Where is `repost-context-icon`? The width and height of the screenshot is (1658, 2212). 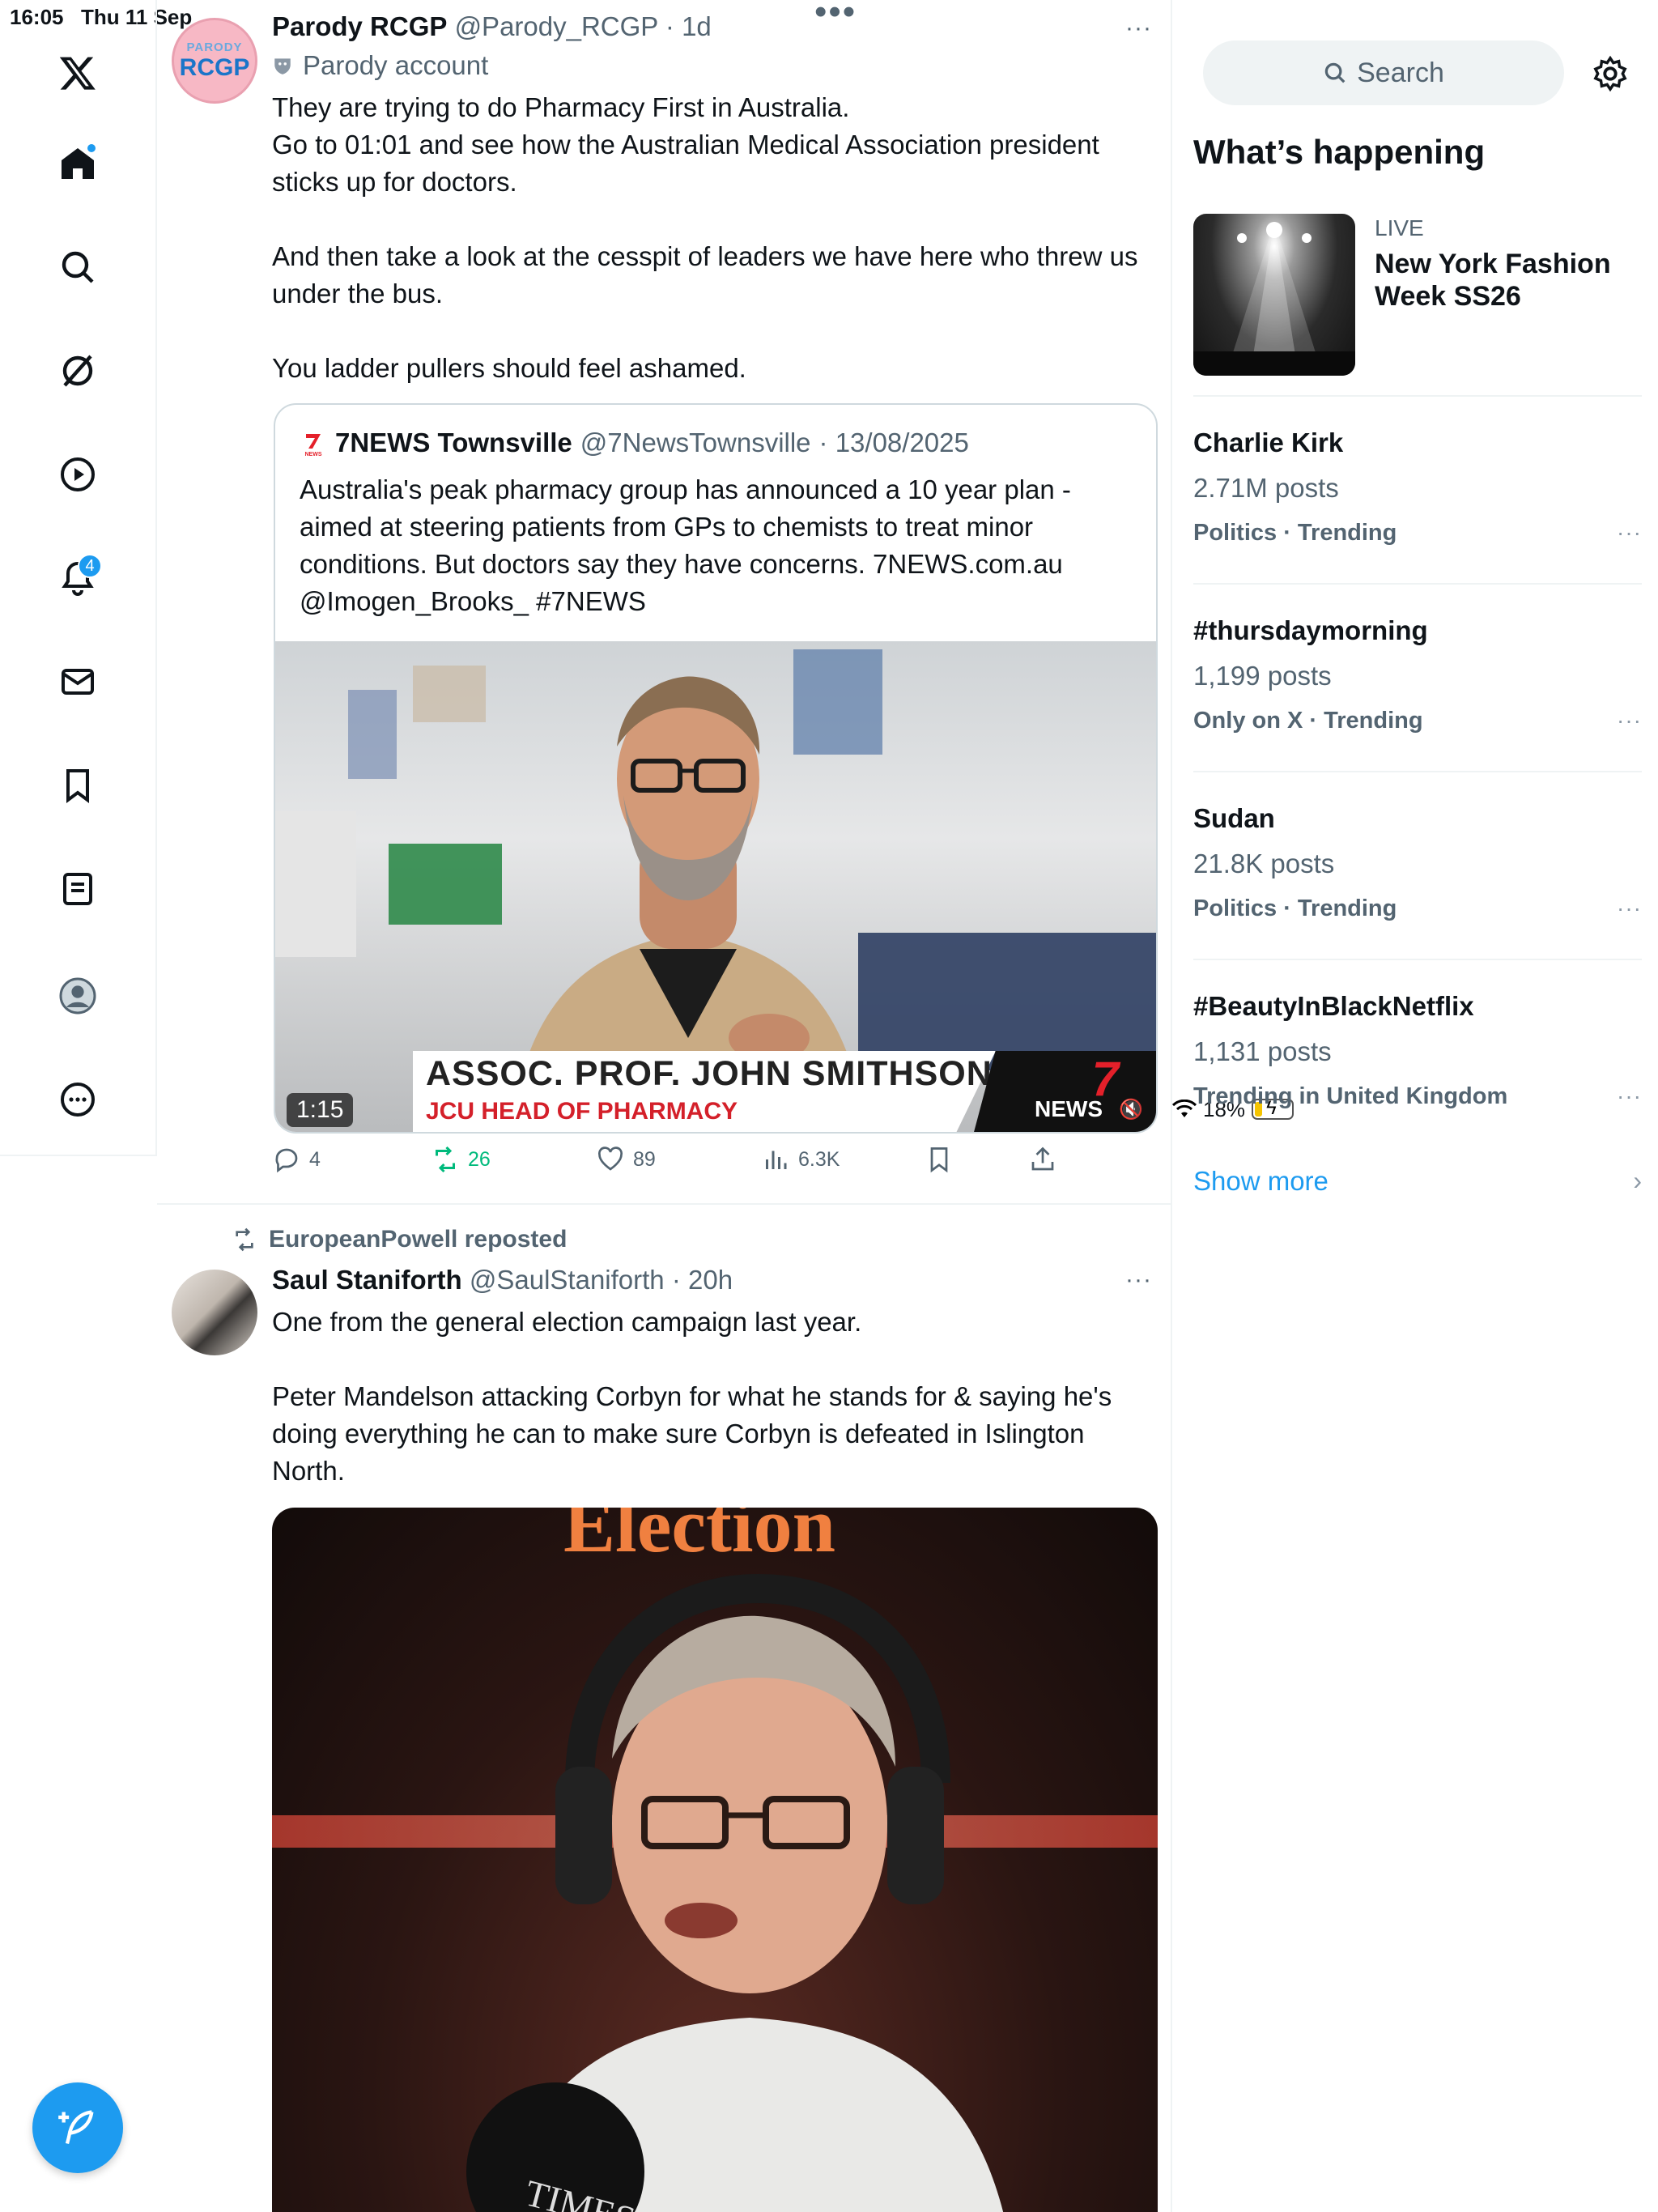 repost-context-icon is located at coordinates (244, 1239).